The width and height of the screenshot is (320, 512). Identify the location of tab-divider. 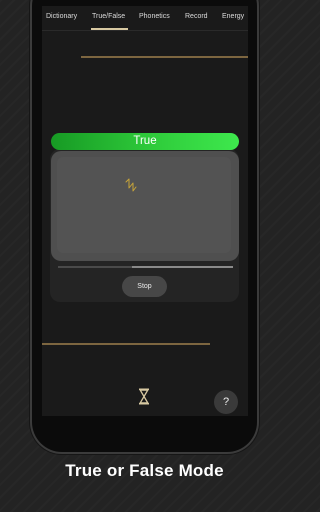
(145, 30).